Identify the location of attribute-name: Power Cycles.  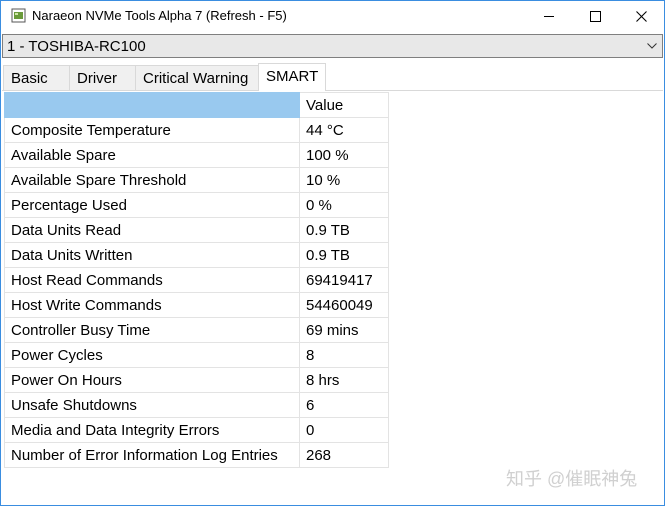
(152, 355).